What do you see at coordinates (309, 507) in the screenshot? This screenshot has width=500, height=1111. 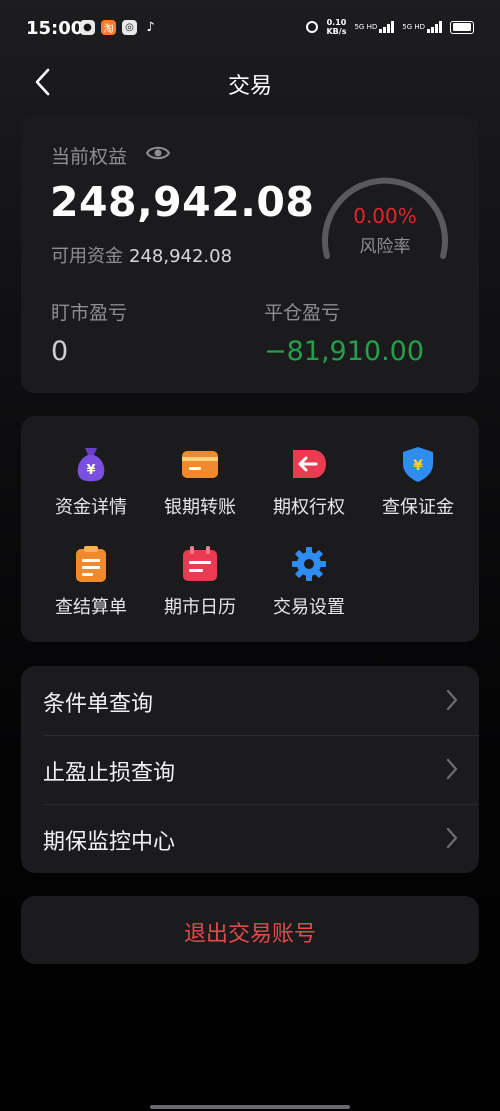 I see `option-exercise-label: 期权行权` at bounding box center [309, 507].